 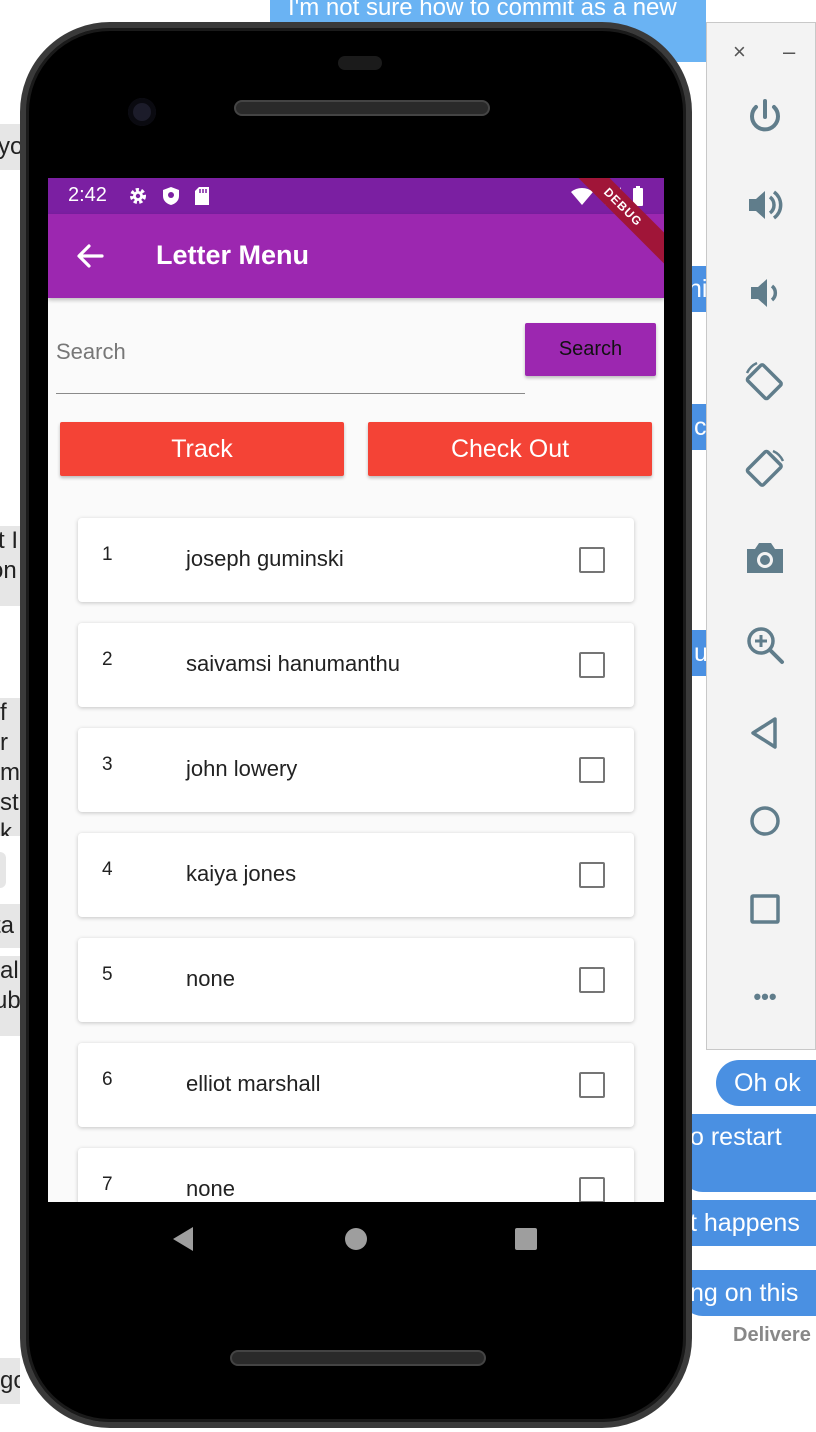 What do you see at coordinates (482, 10) in the screenshot?
I see `background-top-text: I'm not sure how to commit as a new` at bounding box center [482, 10].